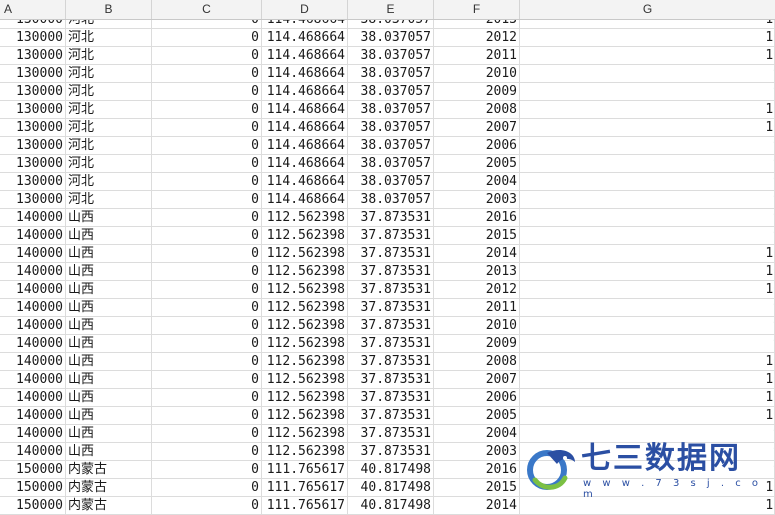  What do you see at coordinates (477, 145) in the screenshot?
I see `cell-f: 2006` at bounding box center [477, 145].